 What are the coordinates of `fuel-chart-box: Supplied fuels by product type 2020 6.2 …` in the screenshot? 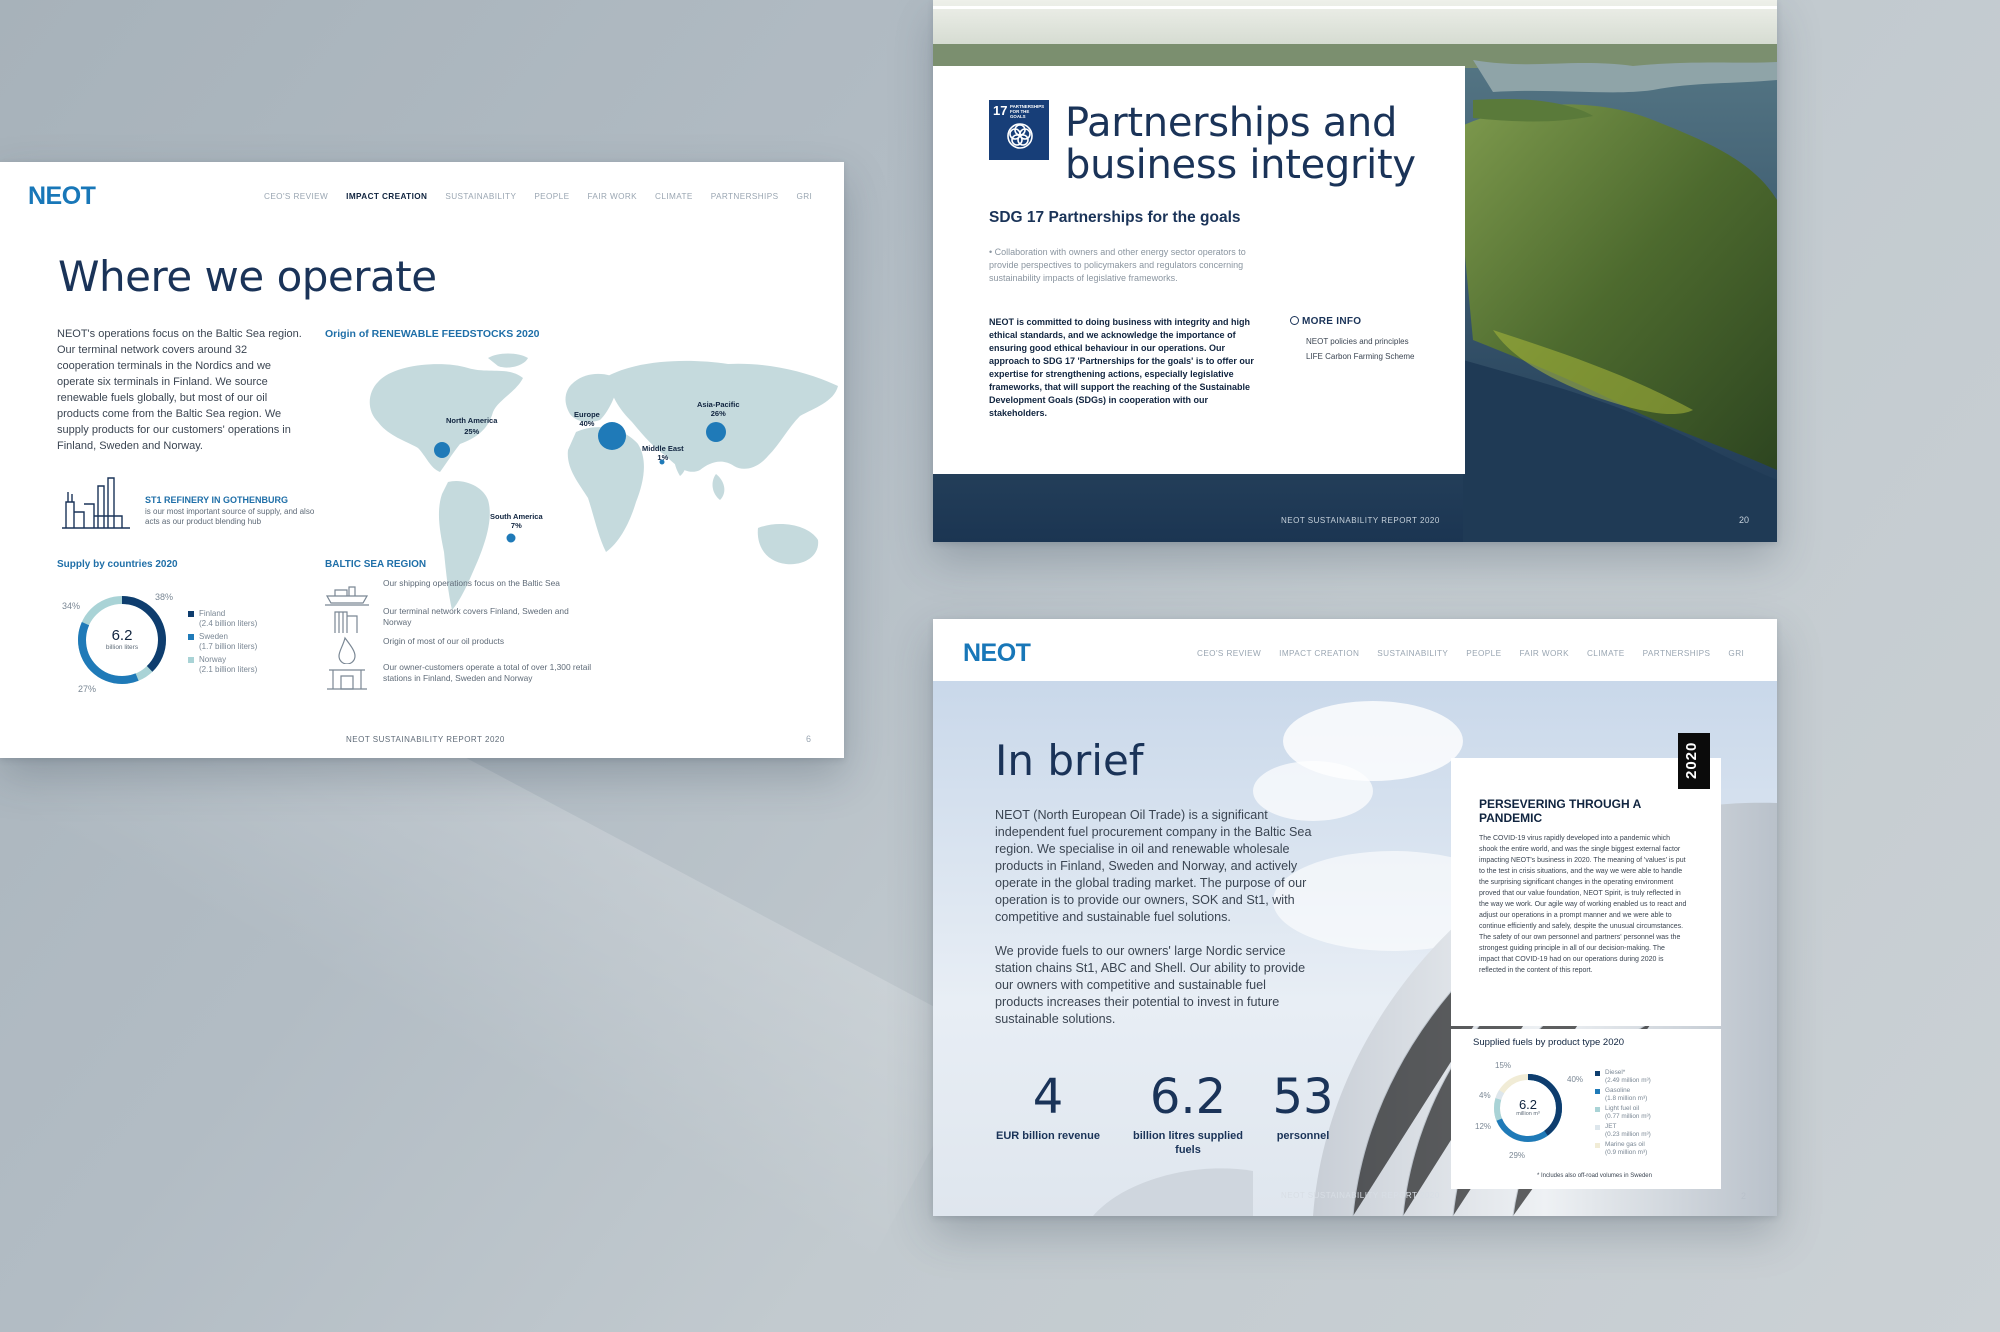 It's located at (1586, 1109).